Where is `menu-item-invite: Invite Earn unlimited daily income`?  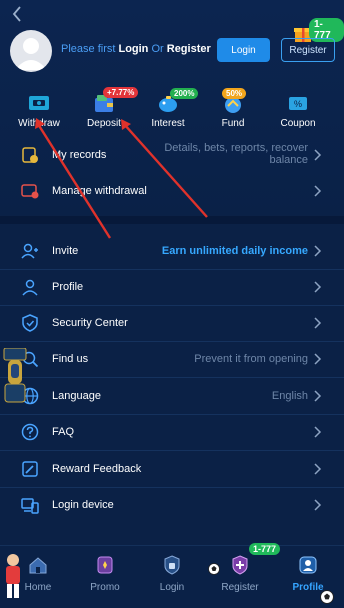
menu-item-invite: Invite Earn unlimited daily income is located at coordinates (172, 251).